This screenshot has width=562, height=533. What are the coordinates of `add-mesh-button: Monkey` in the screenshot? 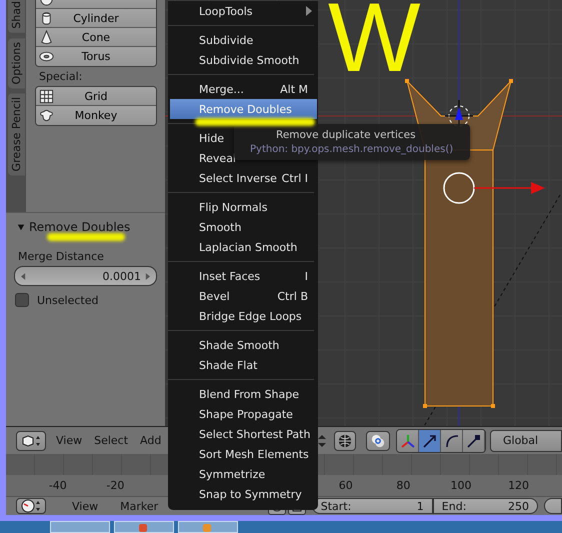 It's located at (96, 115).